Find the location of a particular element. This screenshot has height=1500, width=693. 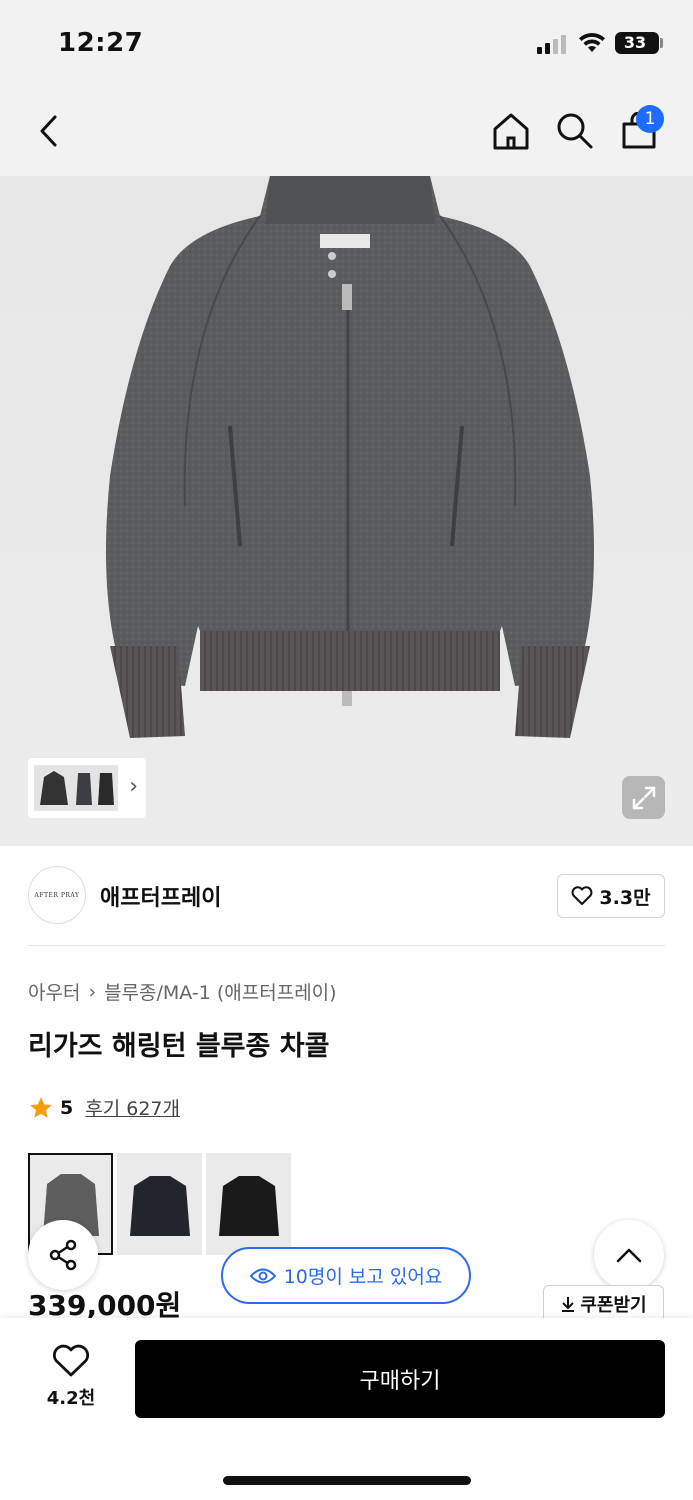

star-icon is located at coordinates (41, 1107).